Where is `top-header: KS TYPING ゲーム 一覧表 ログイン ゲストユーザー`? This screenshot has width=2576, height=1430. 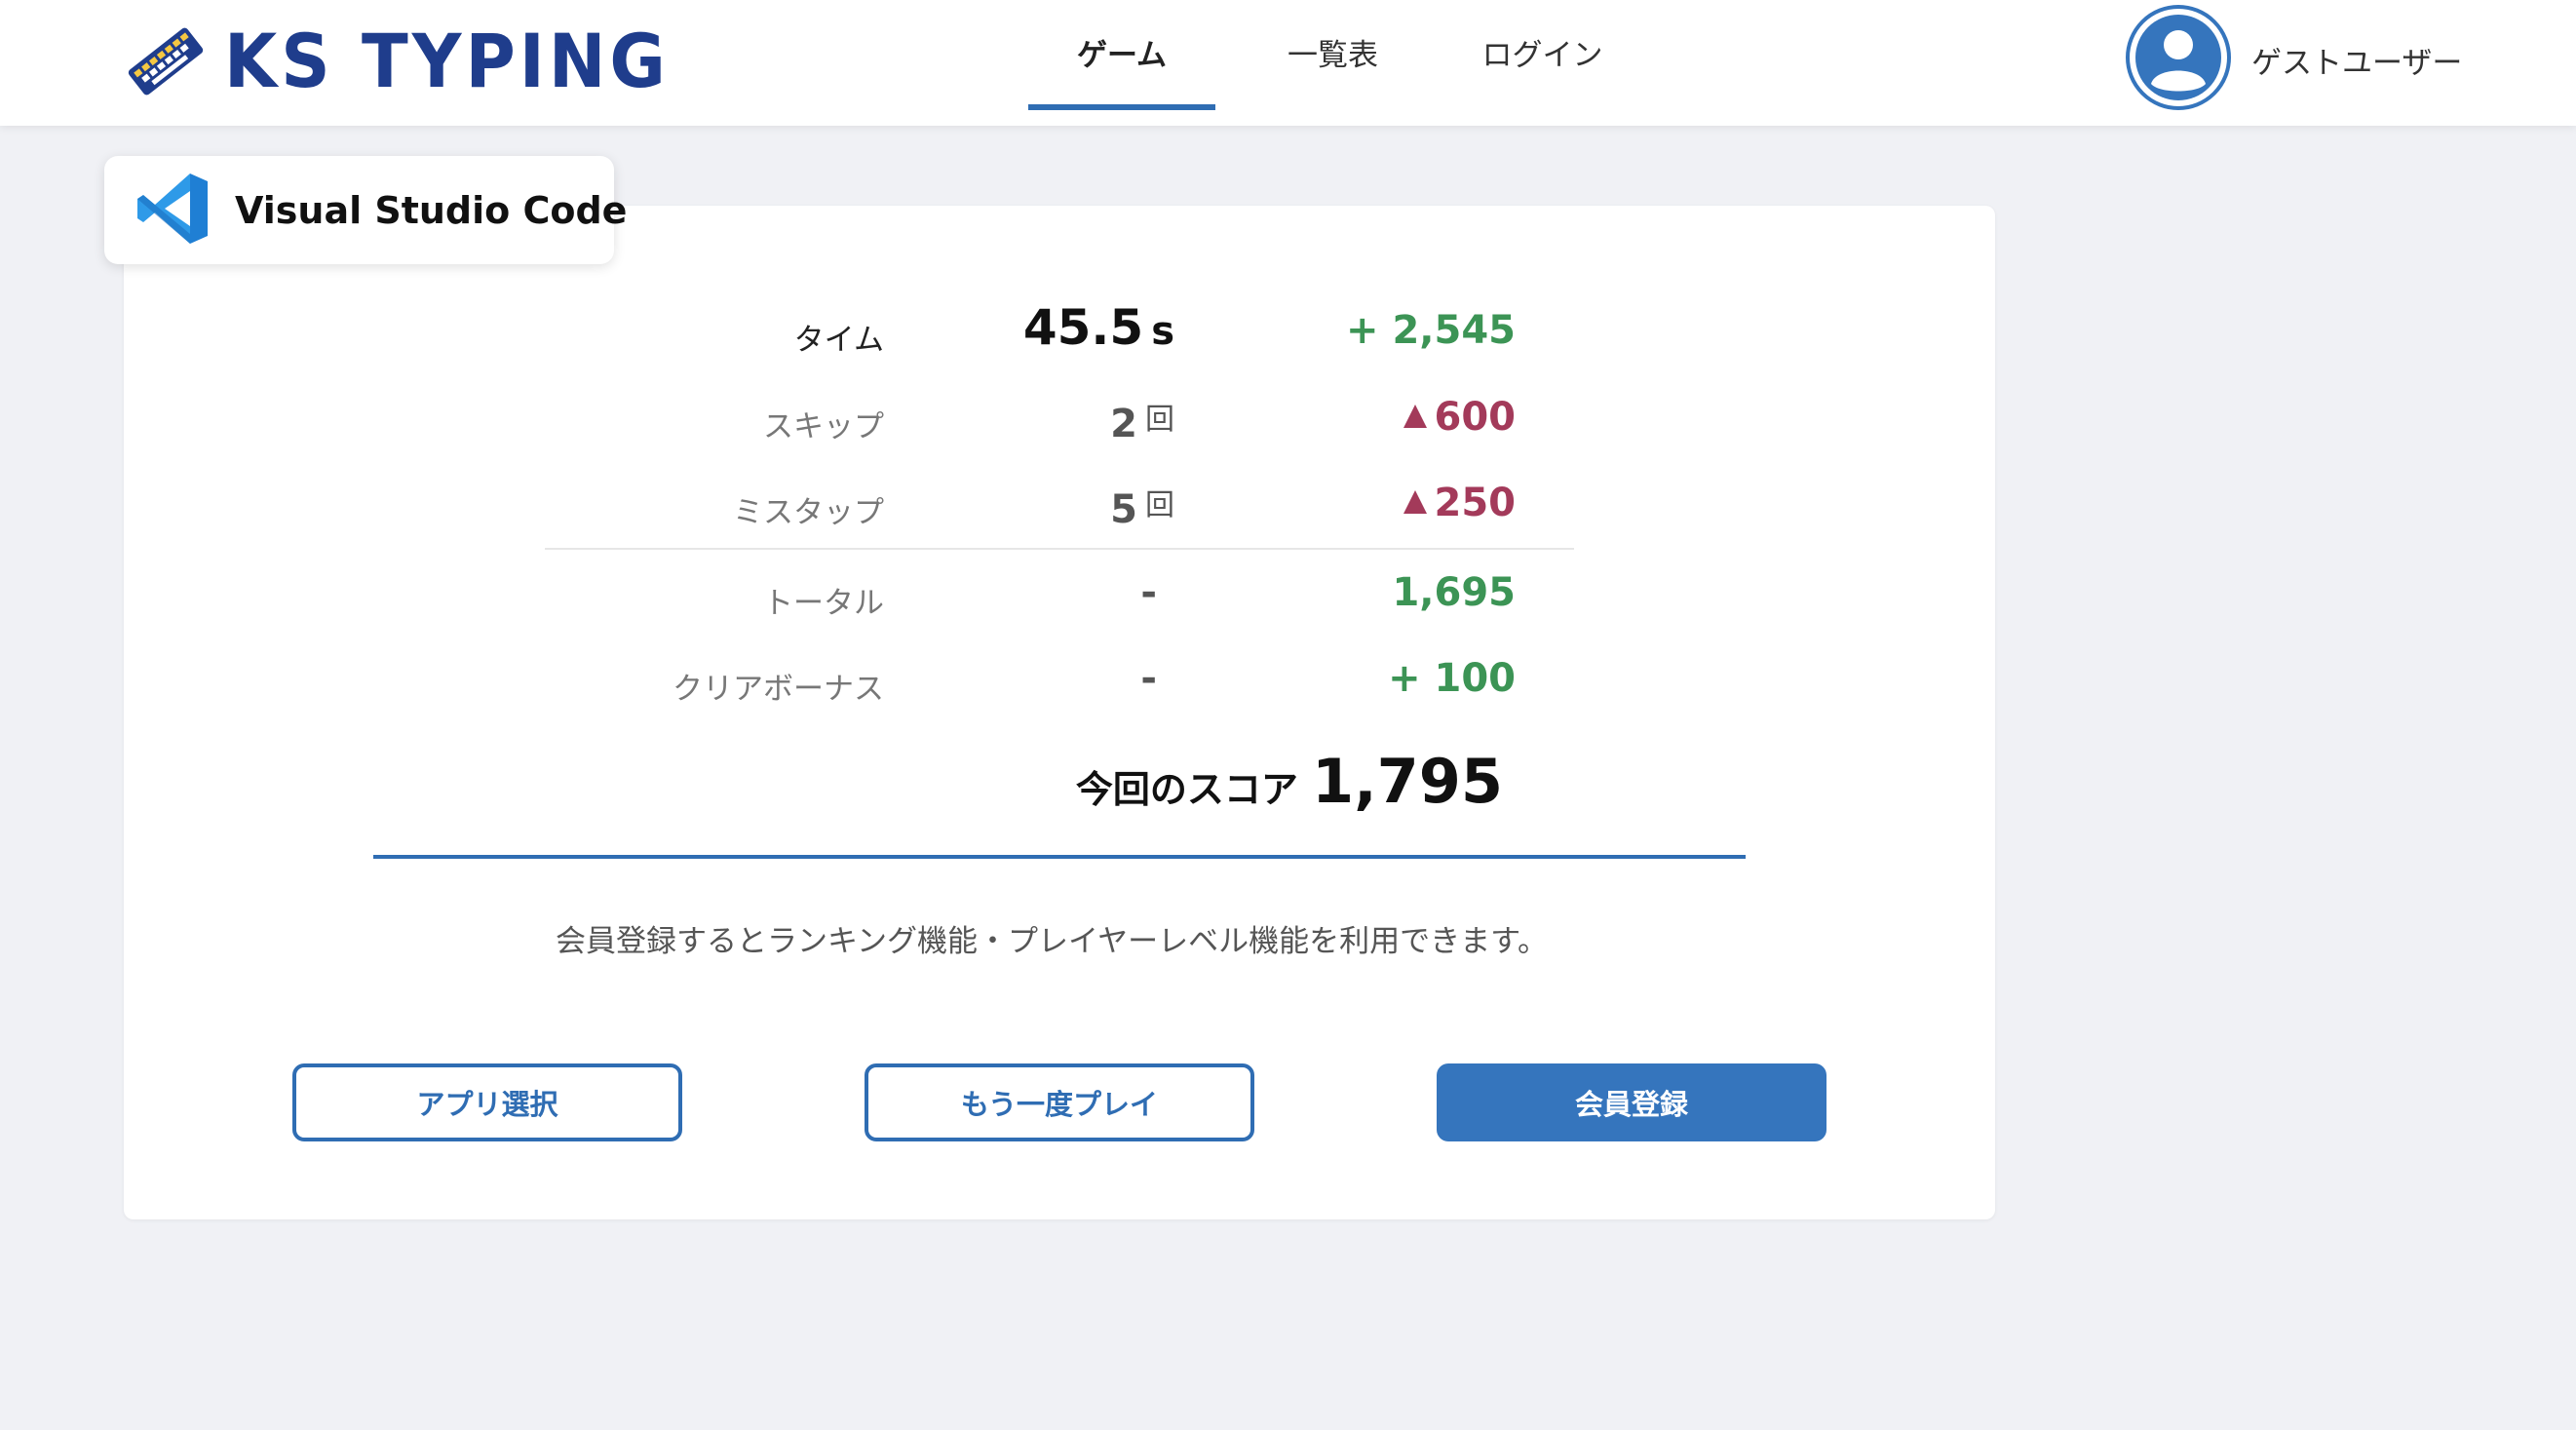 top-header: KS TYPING ゲーム 一覧表 ログイン ゲストユーザー is located at coordinates (1288, 63).